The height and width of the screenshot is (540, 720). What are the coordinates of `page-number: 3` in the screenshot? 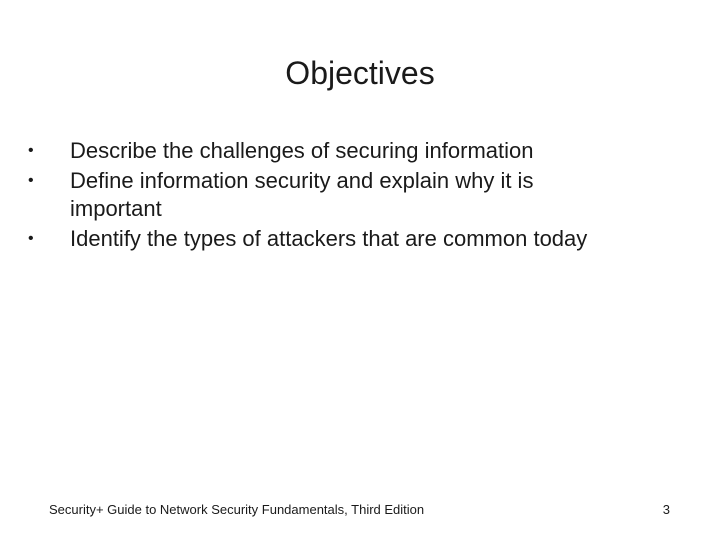 It's located at (666, 509).